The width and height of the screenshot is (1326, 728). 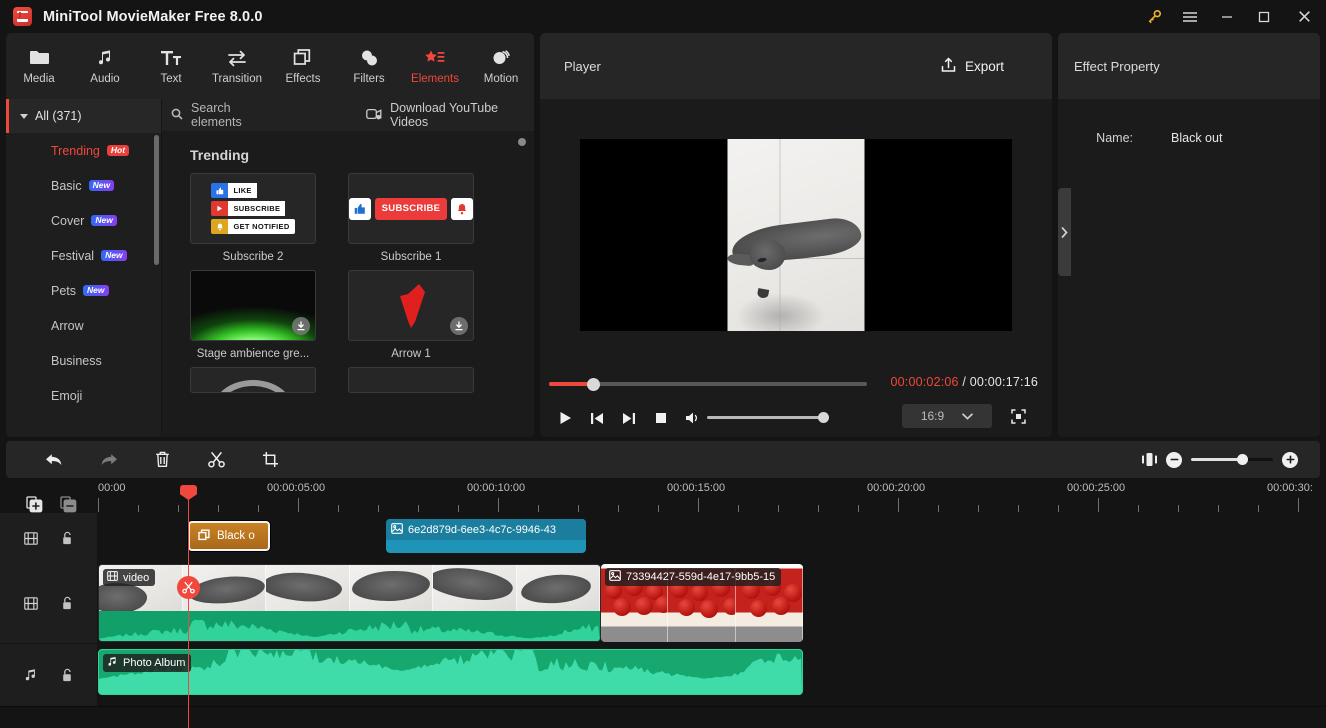 What do you see at coordinates (1197, 138) in the screenshot?
I see `property-value: Black out` at bounding box center [1197, 138].